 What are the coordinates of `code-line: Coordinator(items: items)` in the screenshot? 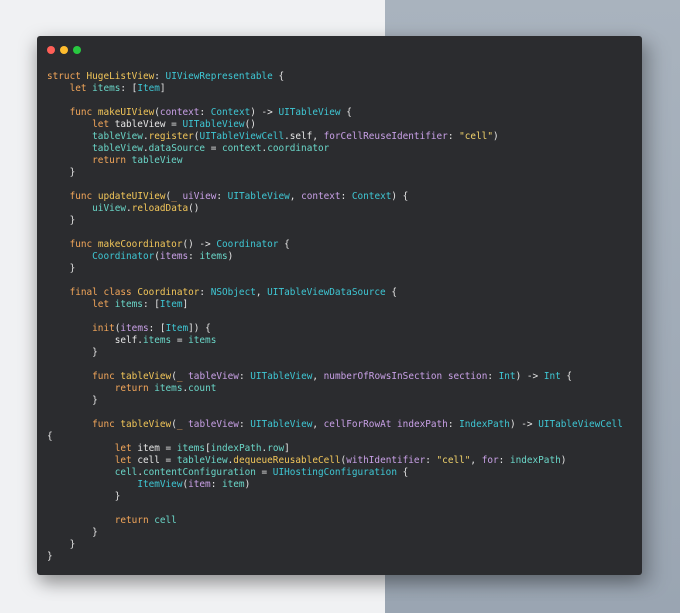 It's located at (335, 257).